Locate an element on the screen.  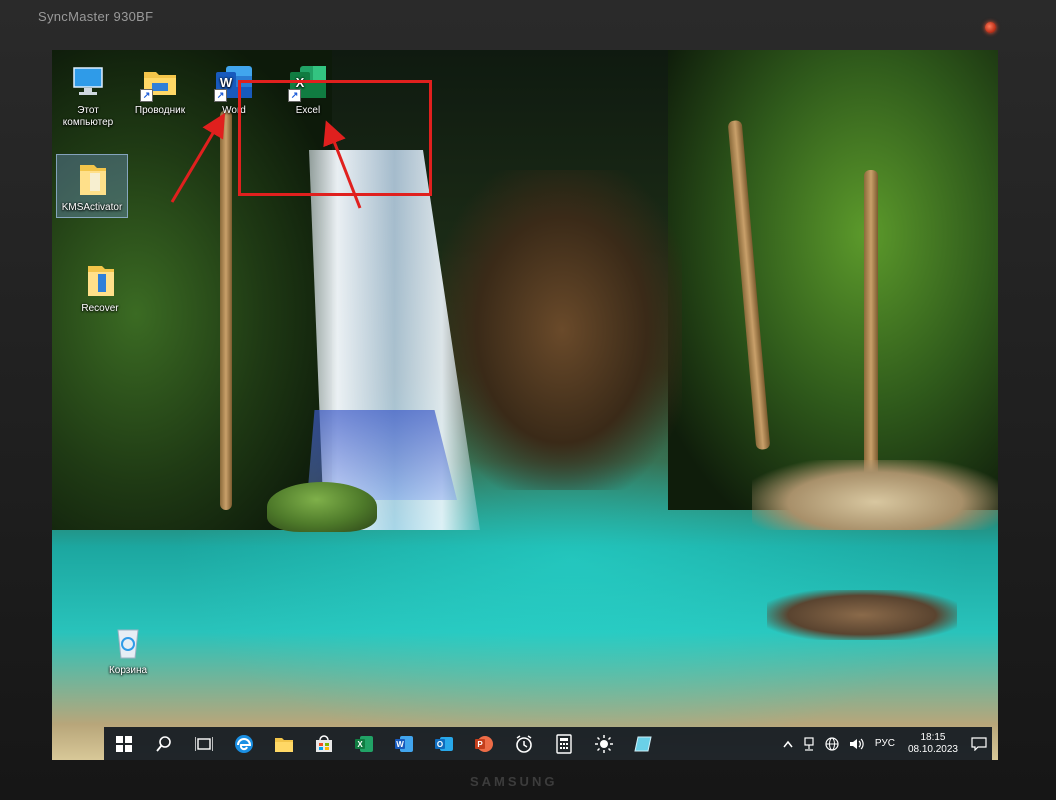
folder-icon: ↗ is located at coordinates (160, 82).